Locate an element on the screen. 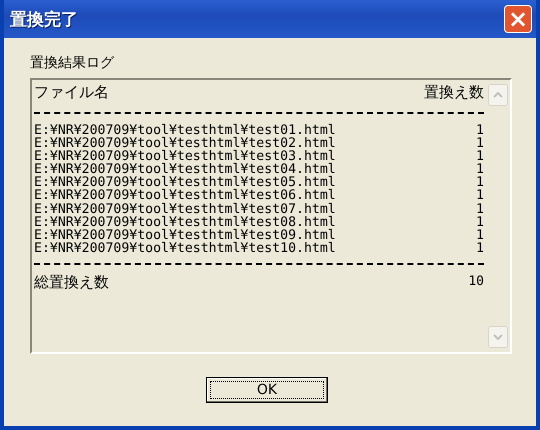 Image resolution: width=540 pixels, height=430 pixels. file-path: E:¥NR¥200709¥tool¥testhtml¥test03.html is located at coordinates (185, 157).